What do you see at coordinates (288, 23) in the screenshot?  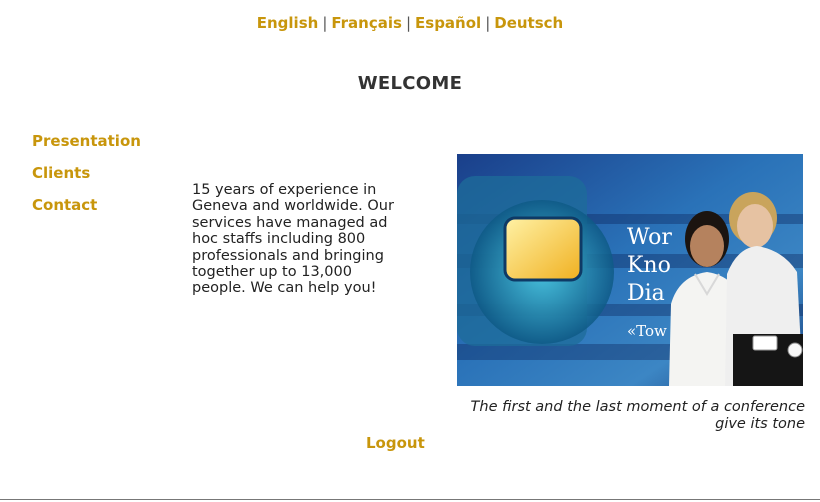 I see `lang-english-link: English` at bounding box center [288, 23].